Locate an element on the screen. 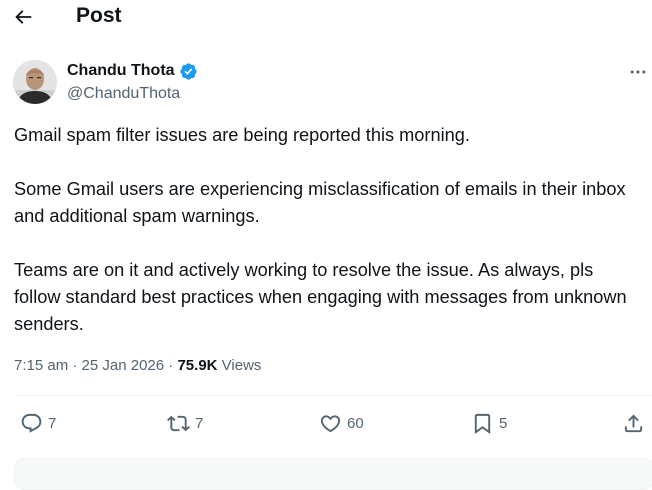 The image size is (652, 490). repost-button: 7 is located at coordinates (185, 423).